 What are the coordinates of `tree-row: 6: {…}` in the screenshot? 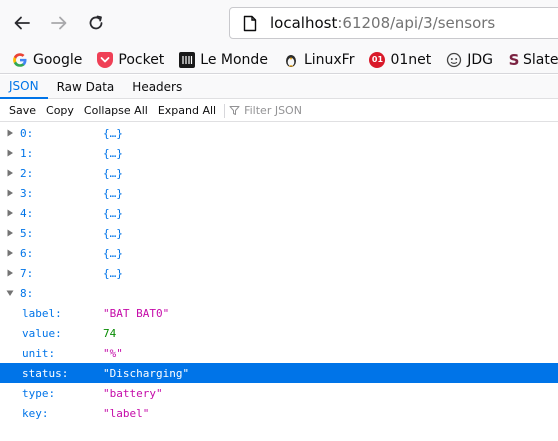 It's located at (279, 253).